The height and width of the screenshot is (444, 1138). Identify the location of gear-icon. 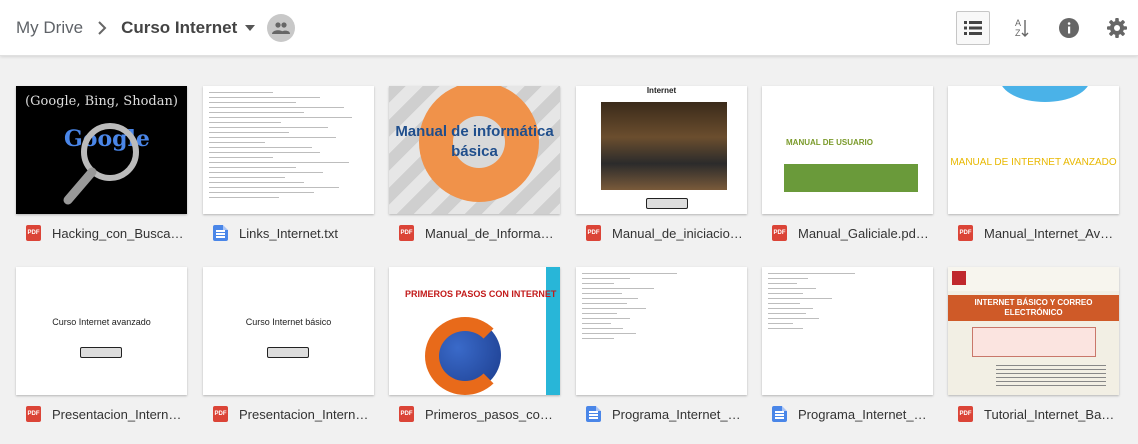
(1117, 28).